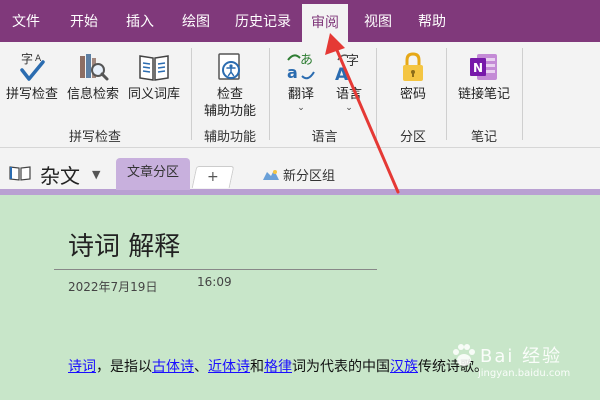  I want to click on research-button: 信息检索, so click(93, 76).